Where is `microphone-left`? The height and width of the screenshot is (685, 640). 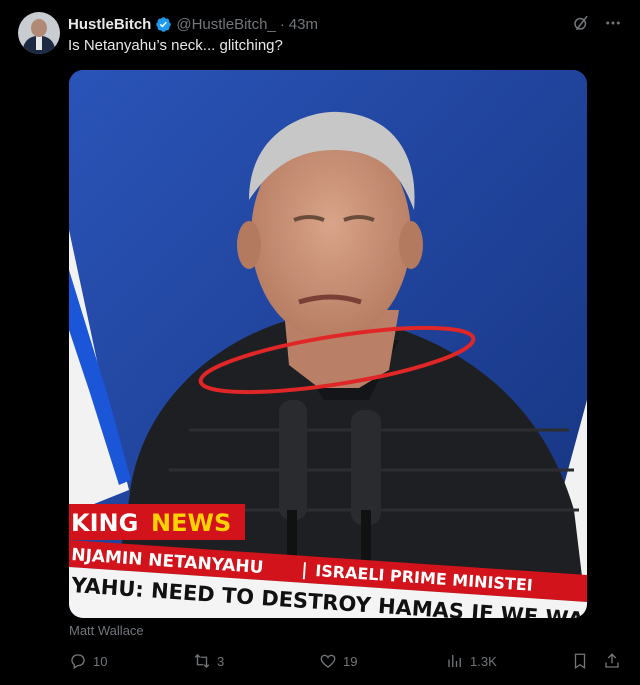 microphone-left is located at coordinates (293, 460).